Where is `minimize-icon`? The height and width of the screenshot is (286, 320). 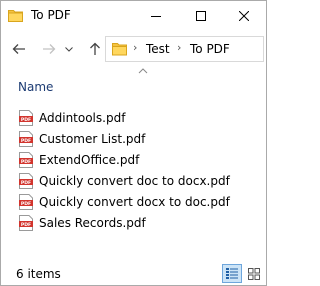 minimize-icon is located at coordinates (156, 16).